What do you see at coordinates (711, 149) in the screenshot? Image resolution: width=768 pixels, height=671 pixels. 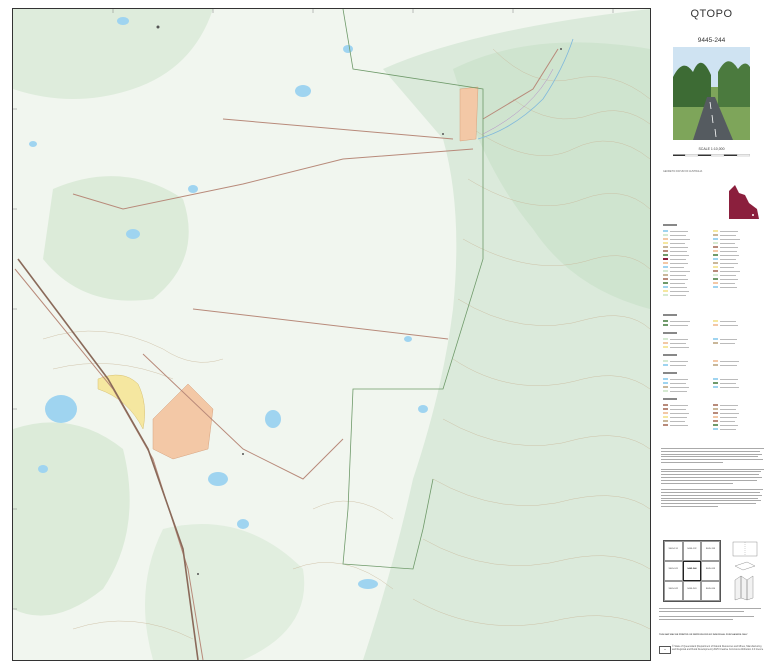 I see `map-scale-label: SCALE 1:10,000` at bounding box center [711, 149].